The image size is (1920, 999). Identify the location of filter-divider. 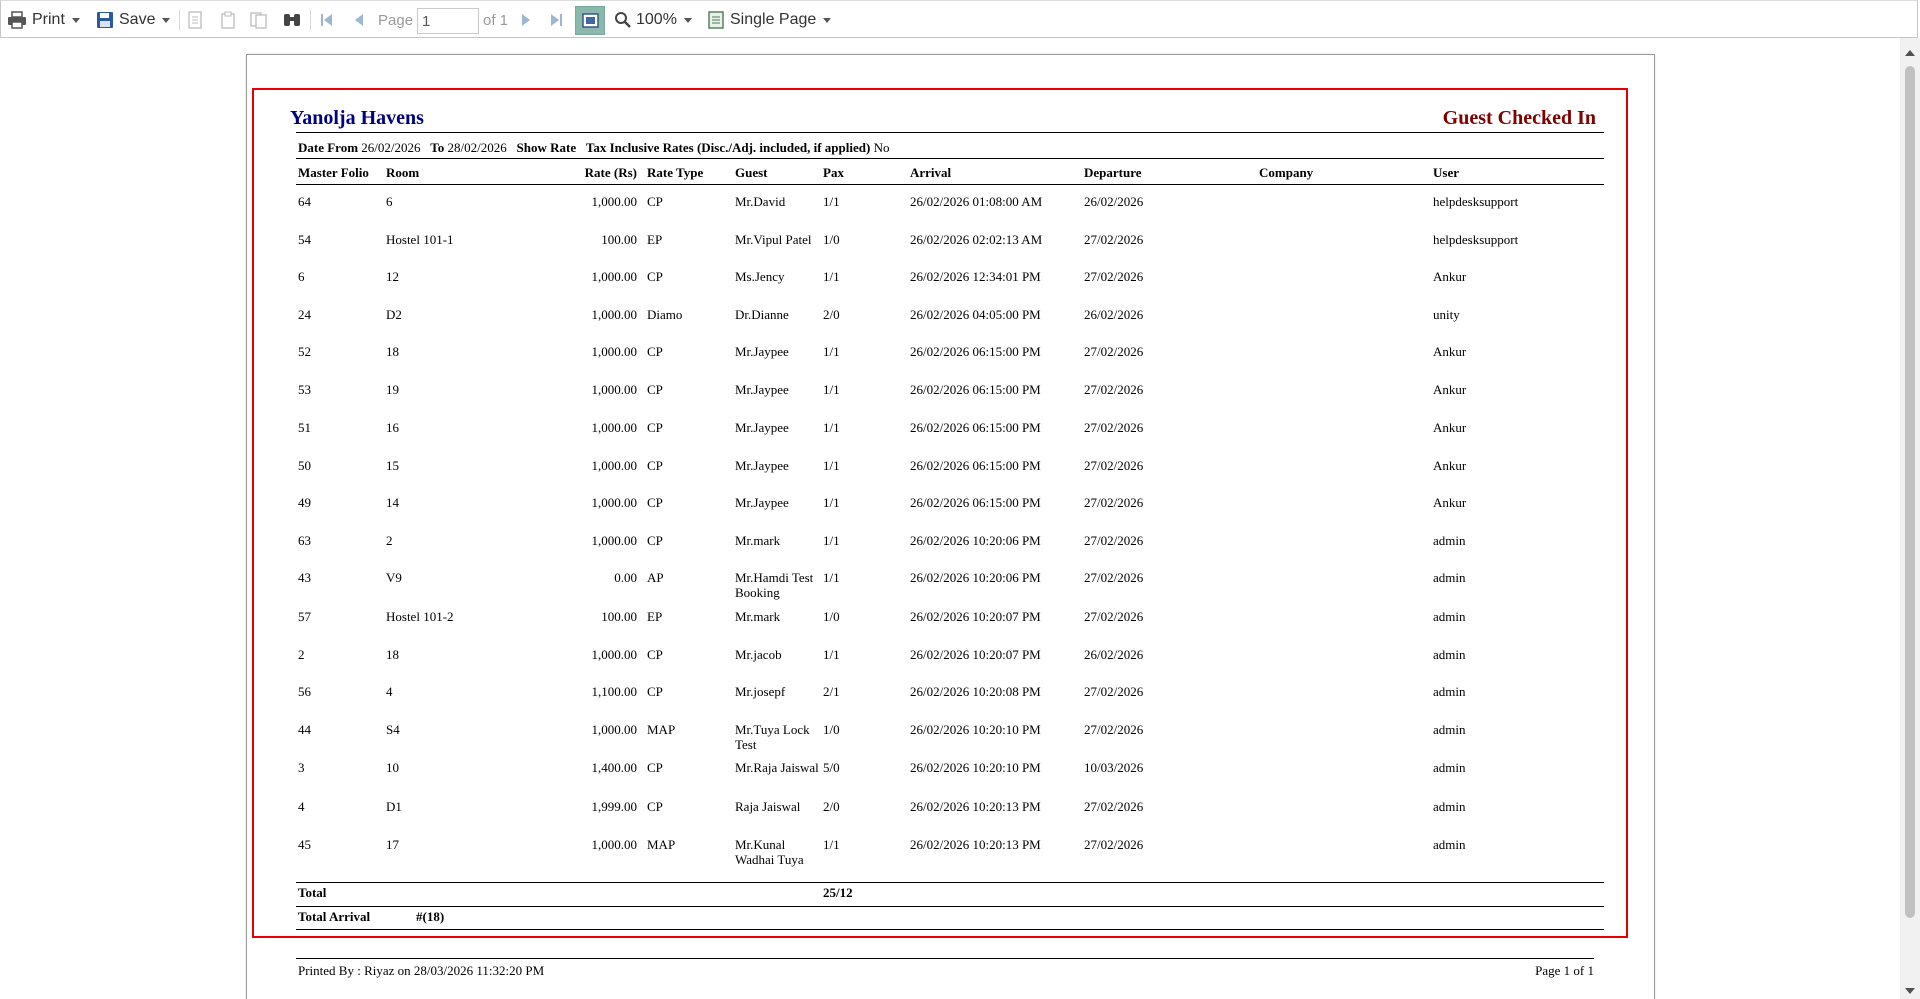
(950, 158).